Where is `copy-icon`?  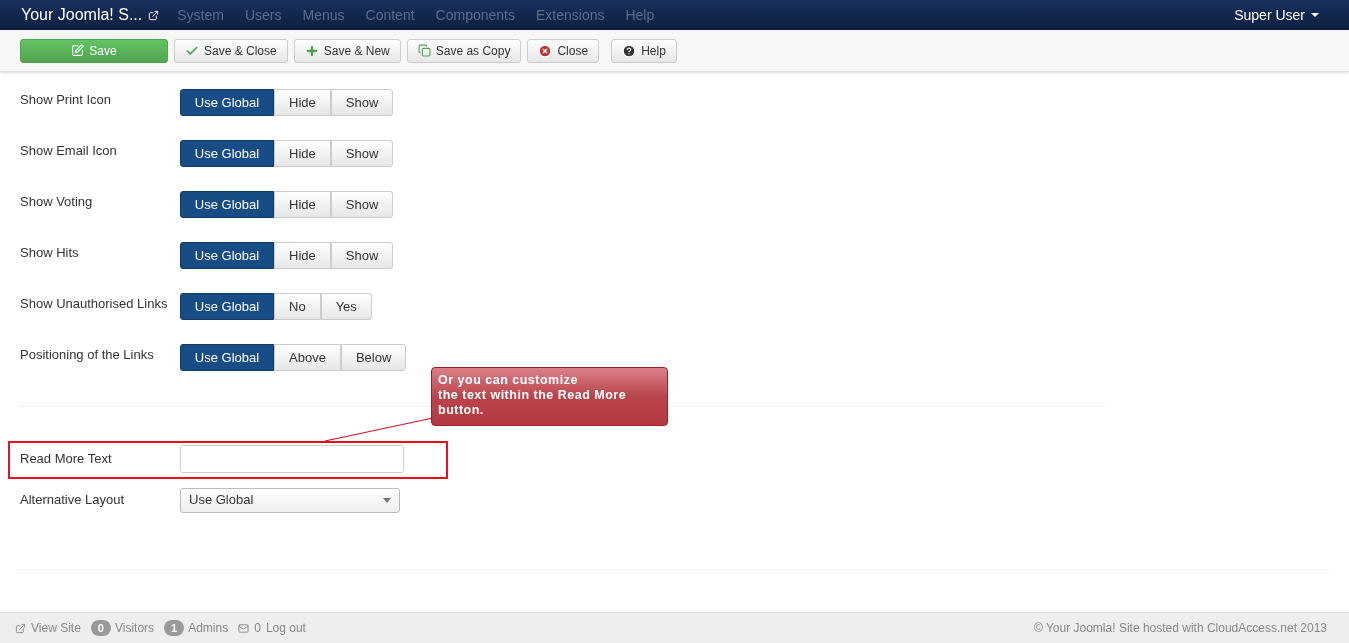
copy-icon is located at coordinates (424, 50).